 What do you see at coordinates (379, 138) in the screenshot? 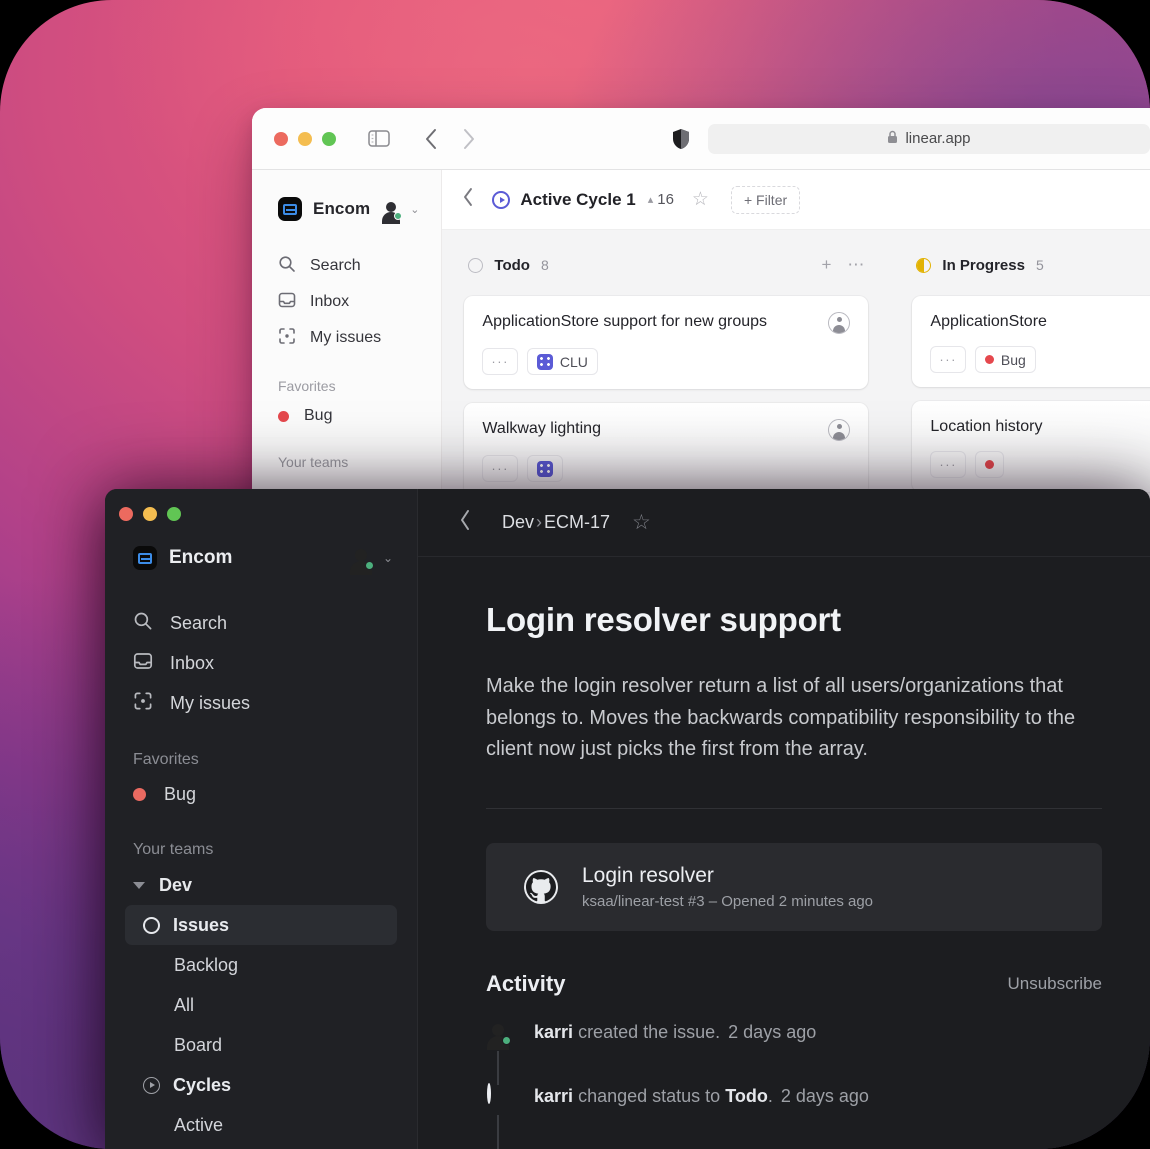
I see `sidebar-icon` at bounding box center [379, 138].